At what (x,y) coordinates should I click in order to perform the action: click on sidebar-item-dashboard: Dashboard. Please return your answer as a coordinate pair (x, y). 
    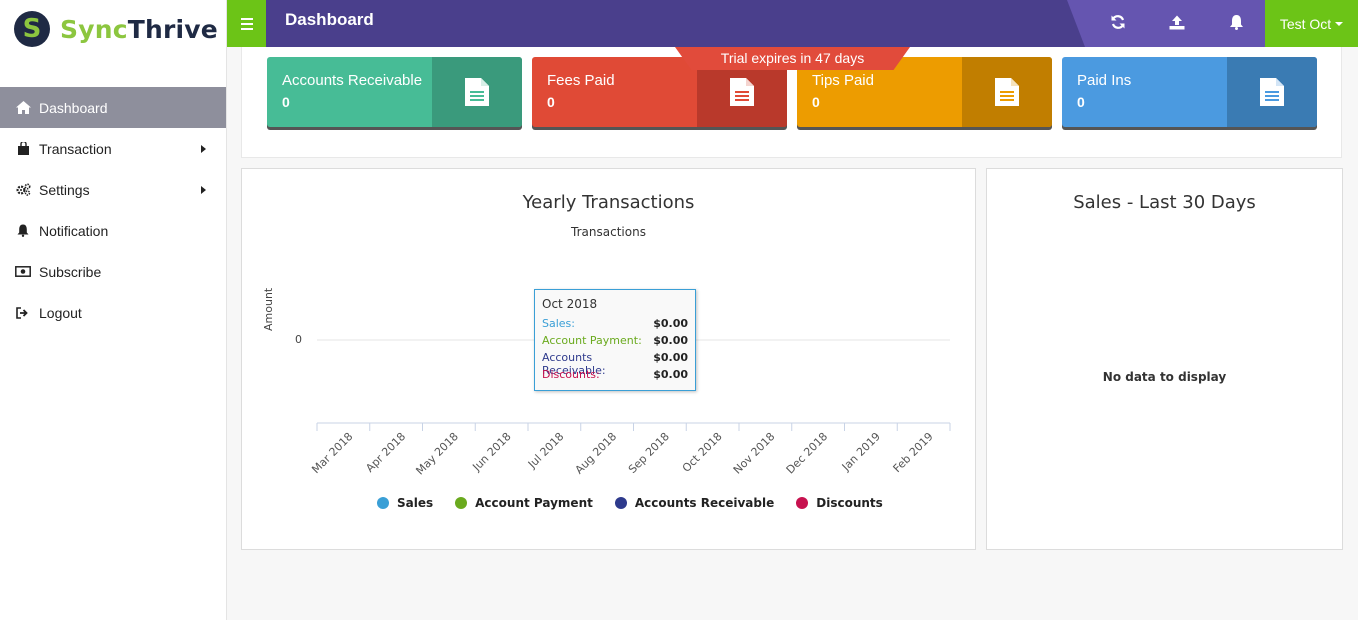
    Looking at the image, I should click on (113, 107).